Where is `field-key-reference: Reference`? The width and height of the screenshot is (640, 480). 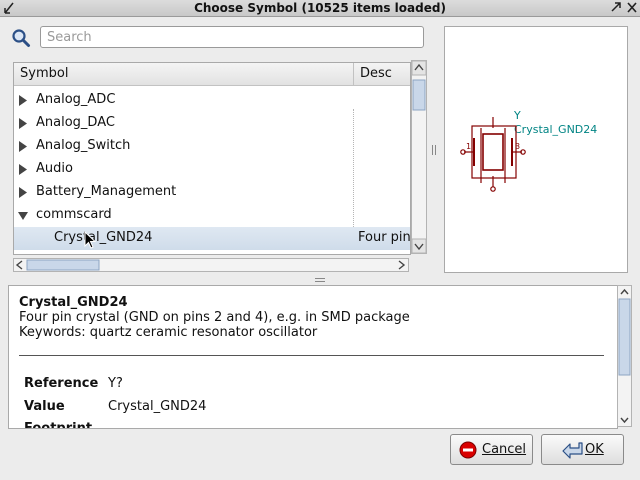 field-key-reference: Reference is located at coordinates (61, 383).